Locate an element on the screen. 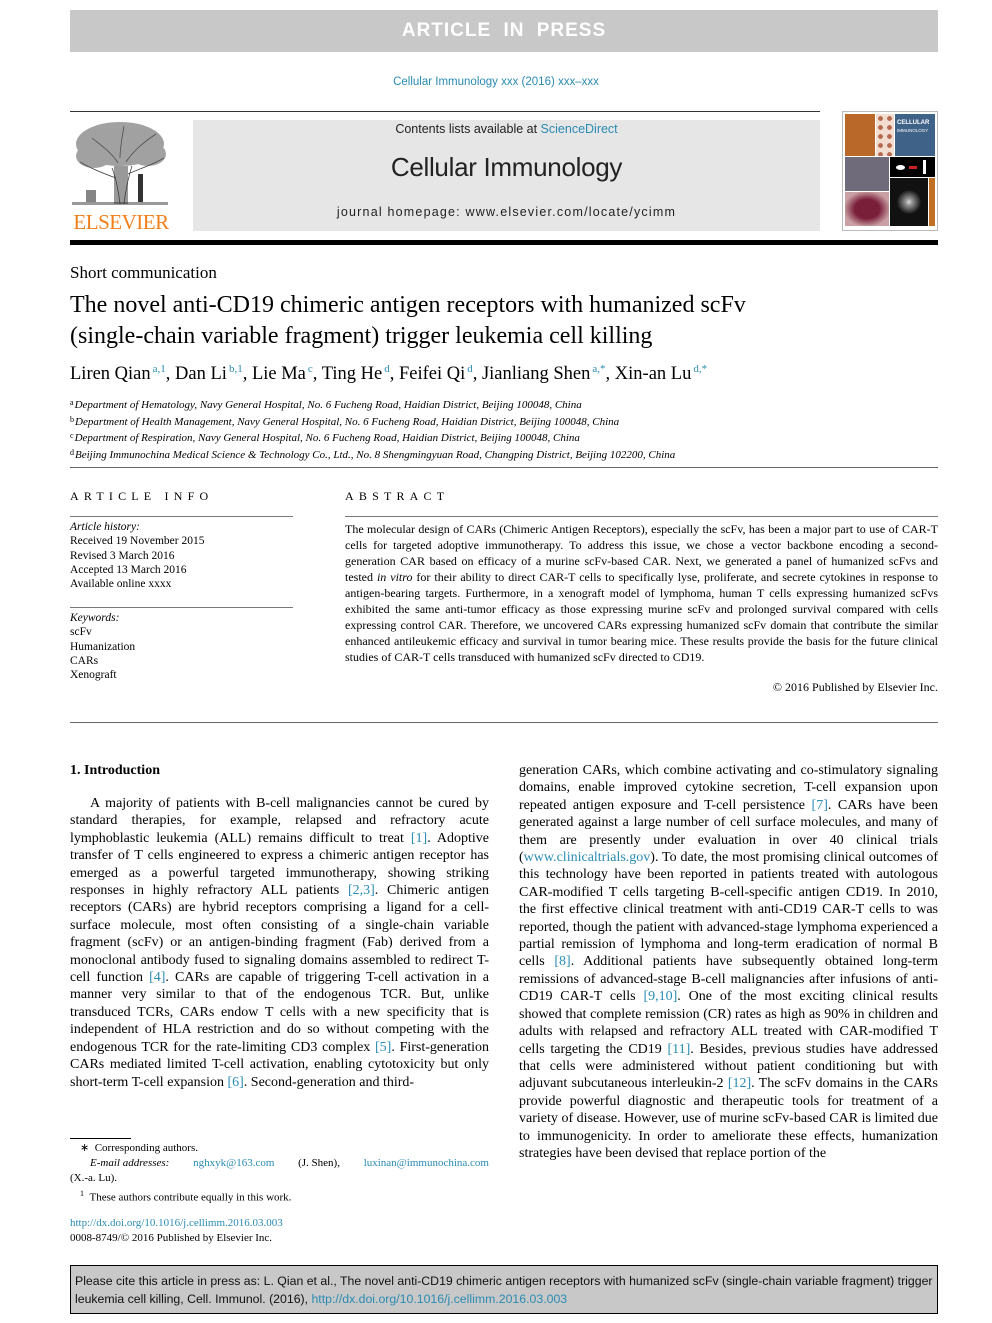 Image resolution: width=992 pixels, height=1323 pixels. masthead-thick-rule is located at coordinates (504, 242).